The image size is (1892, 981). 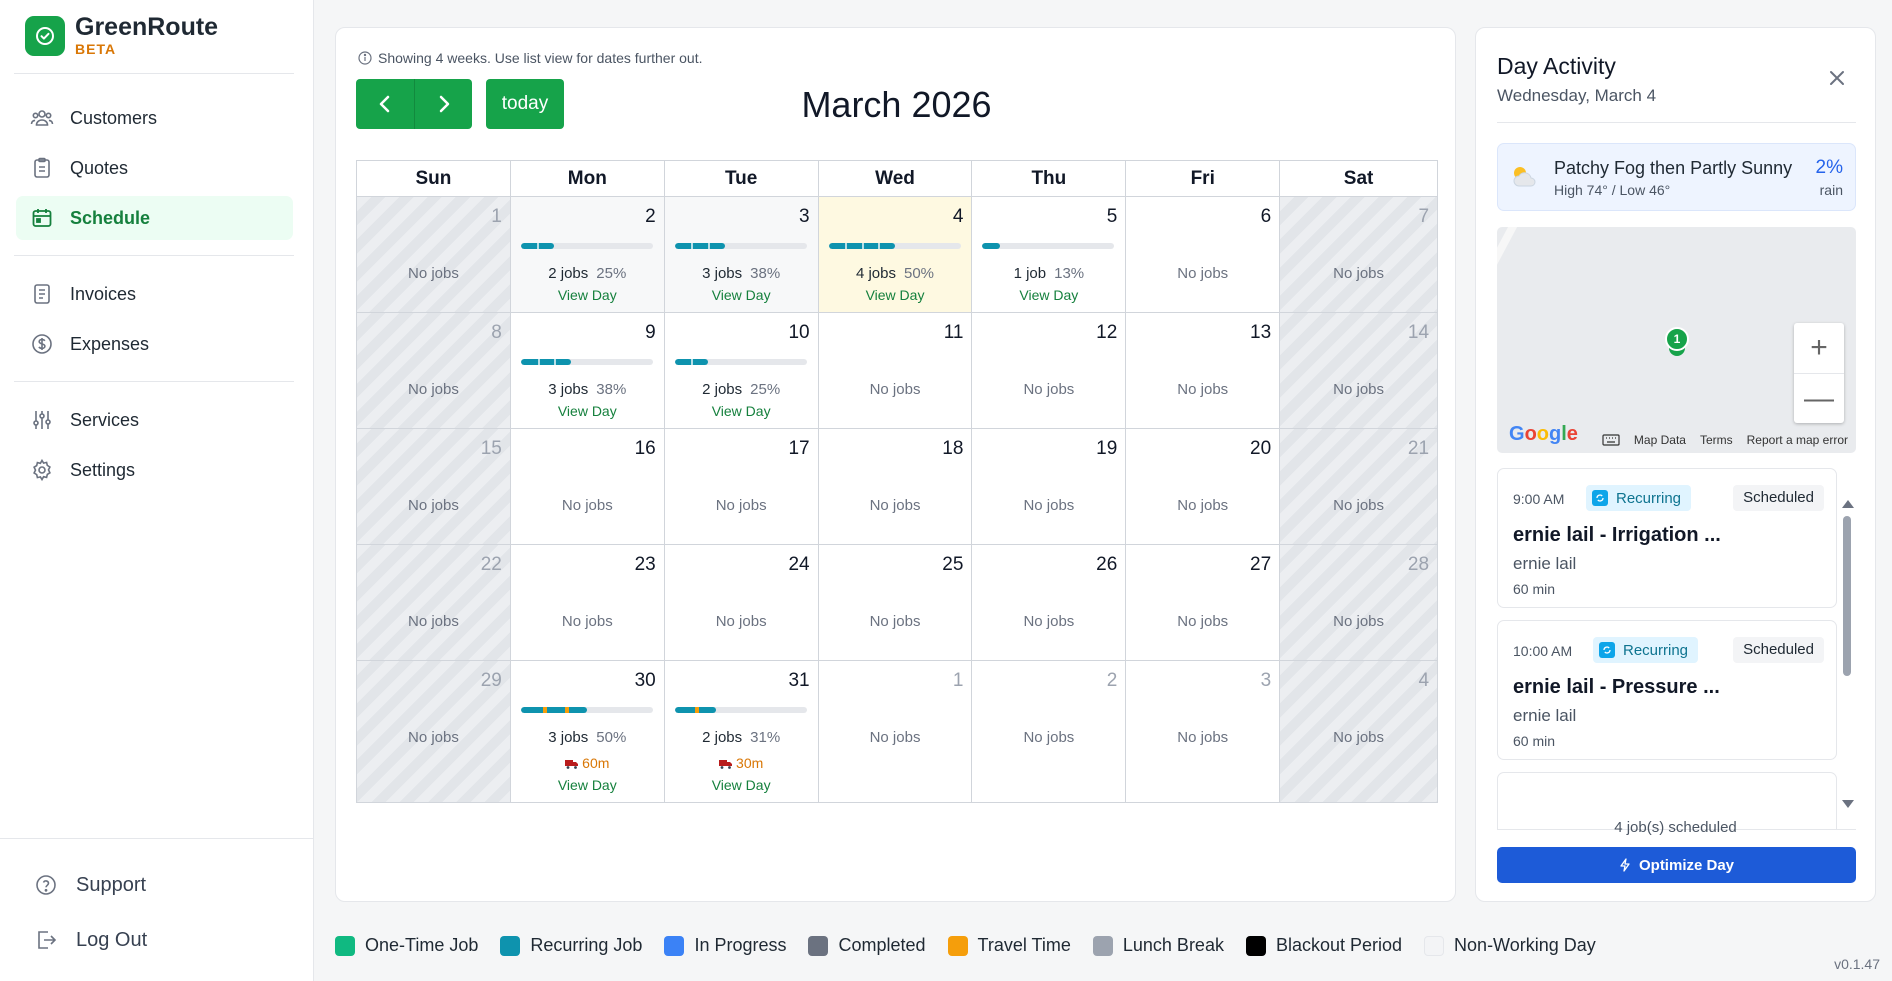 What do you see at coordinates (1049, 371) in the screenshot?
I see `calendar-day-cell: 12 No jobs` at bounding box center [1049, 371].